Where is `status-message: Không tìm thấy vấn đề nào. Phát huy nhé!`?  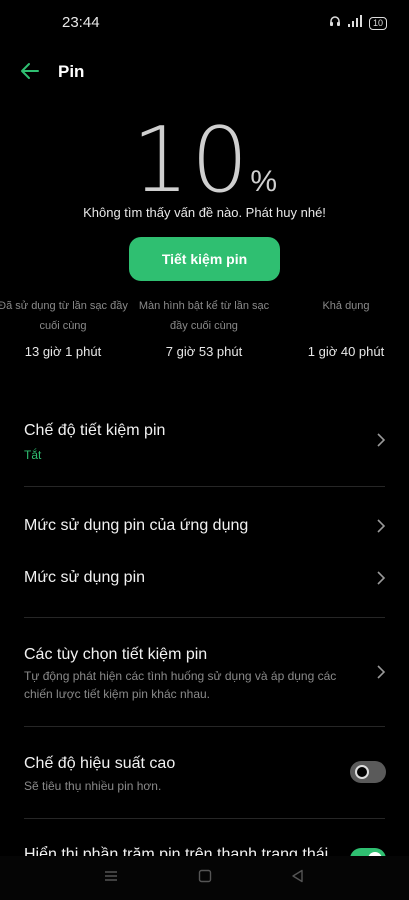 status-message: Không tìm thấy vấn đề nào. Phát huy nhé! is located at coordinates (204, 212).